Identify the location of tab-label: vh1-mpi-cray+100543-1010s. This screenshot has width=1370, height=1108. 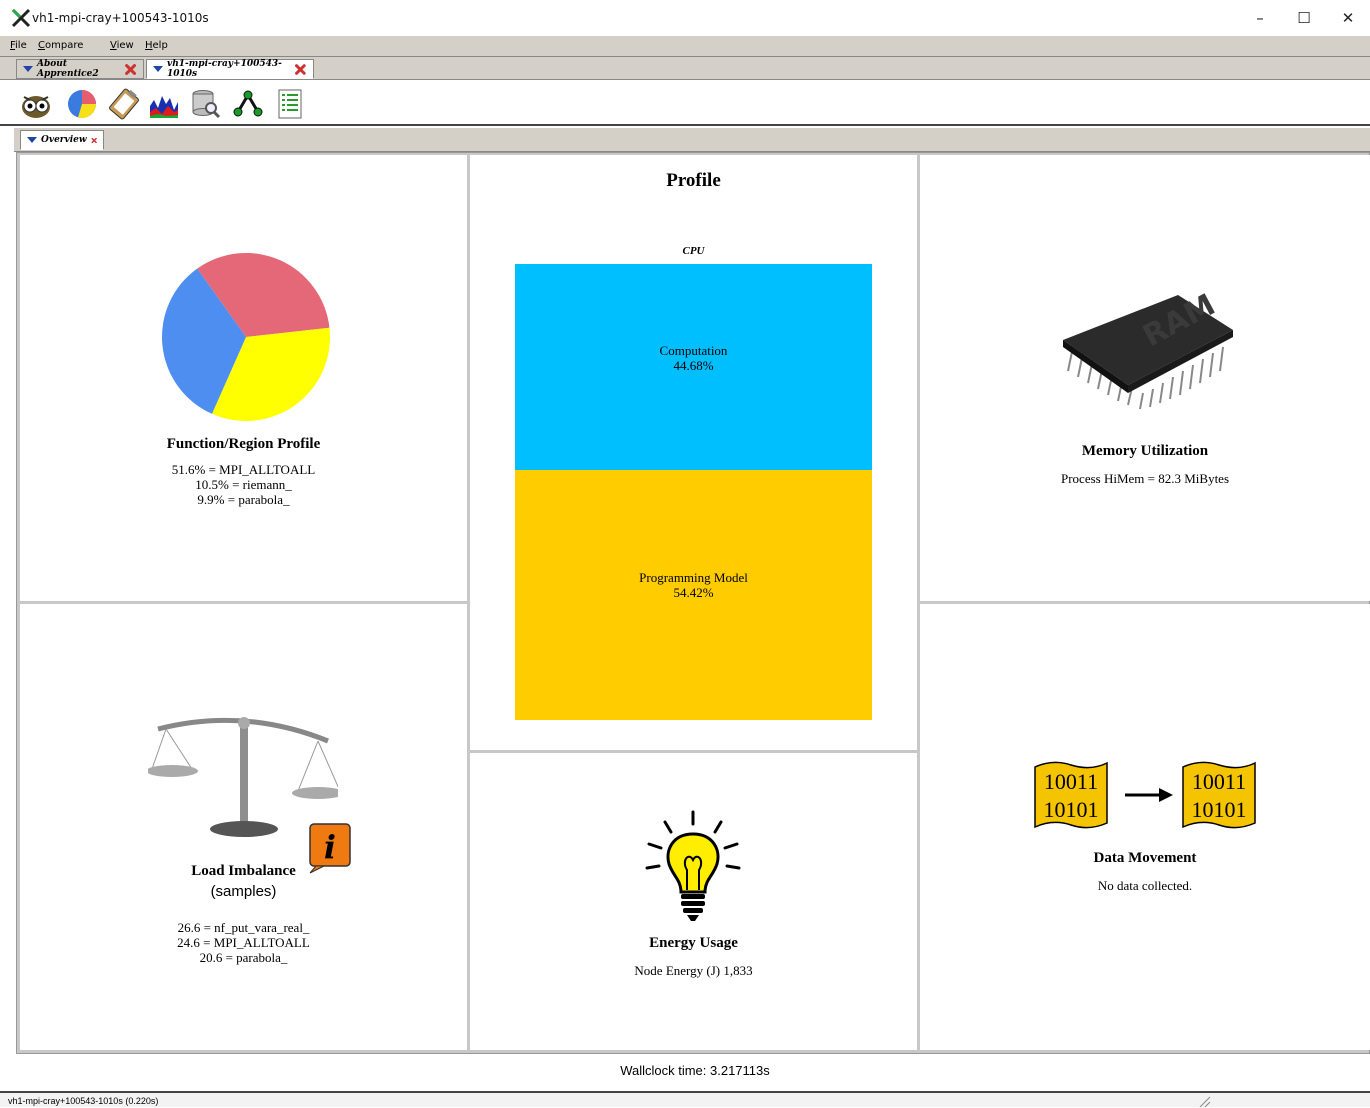
(224, 69).